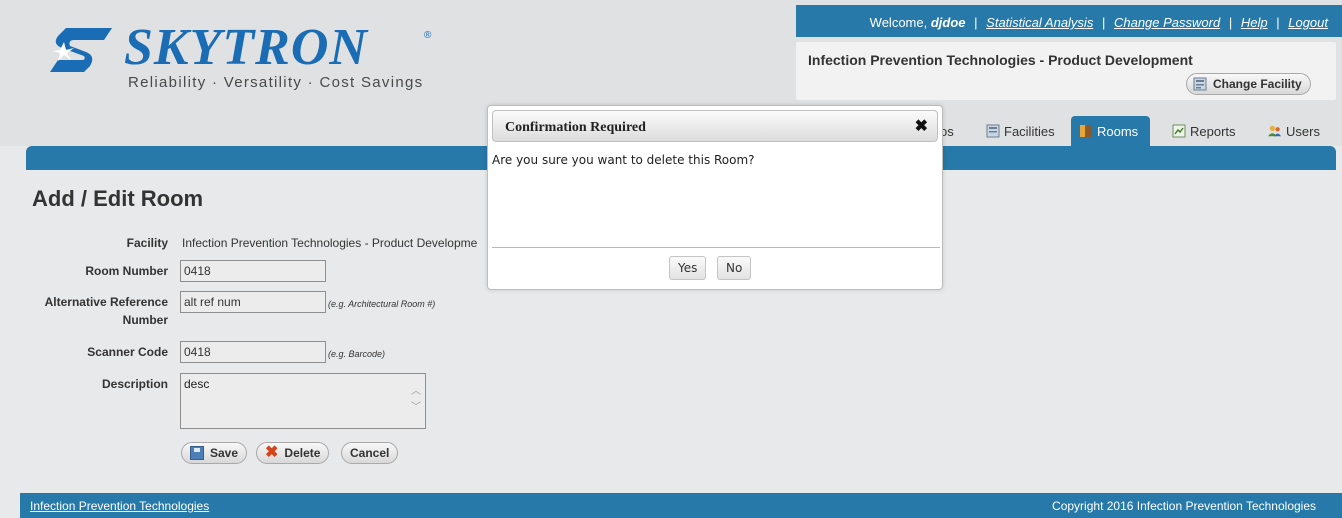  What do you see at coordinates (253, 352) in the screenshot?
I see `scanner-code-input` at bounding box center [253, 352].